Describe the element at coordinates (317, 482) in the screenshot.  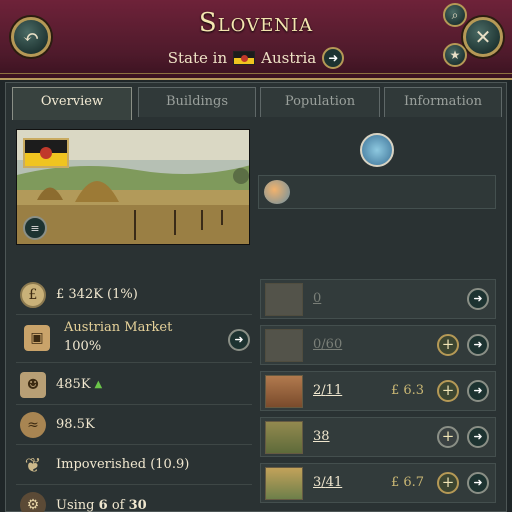
I see `building-count-value: 3` at that location.